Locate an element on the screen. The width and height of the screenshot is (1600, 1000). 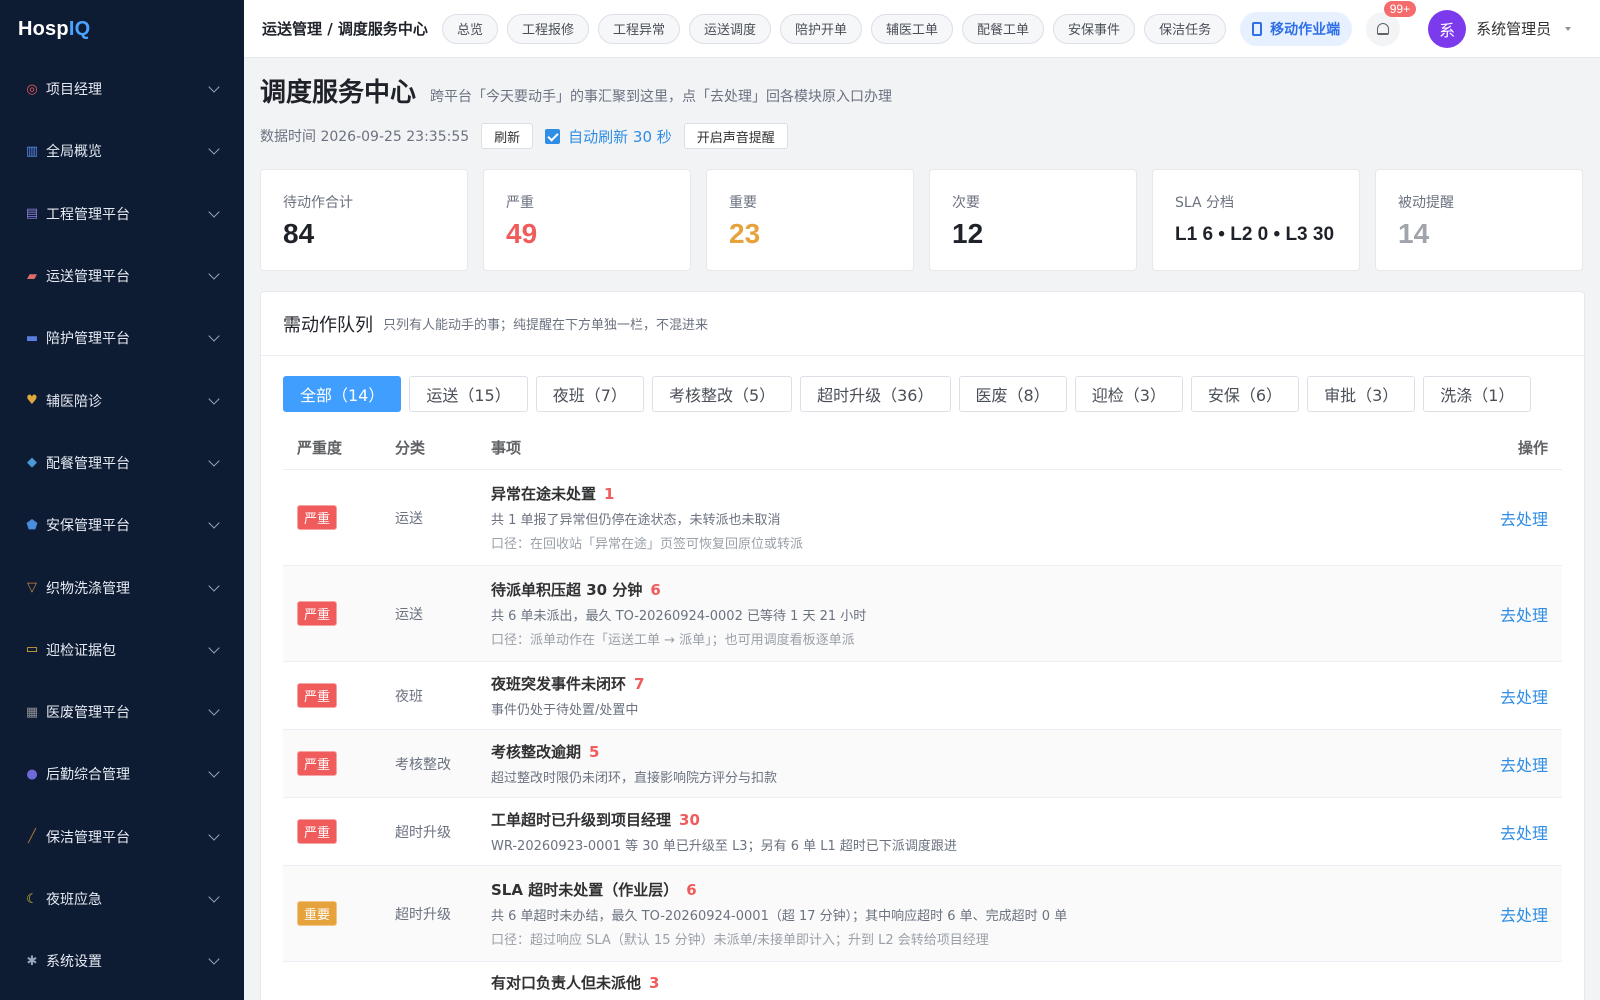
username: 系统管理员 is located at coordinates (1513, 28).